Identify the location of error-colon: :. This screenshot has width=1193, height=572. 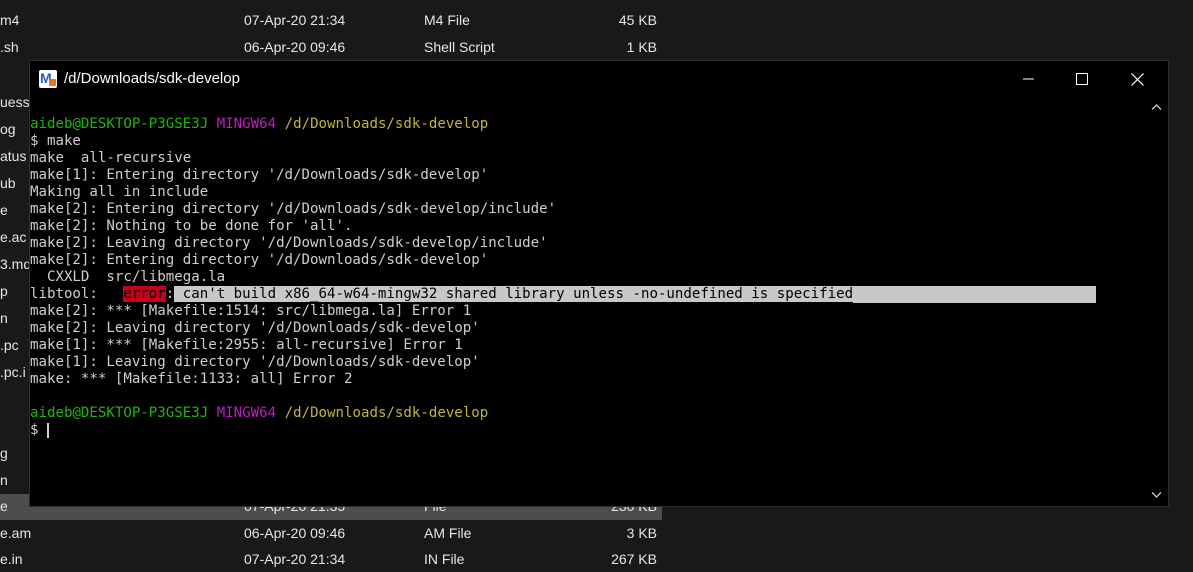
(170, 294).